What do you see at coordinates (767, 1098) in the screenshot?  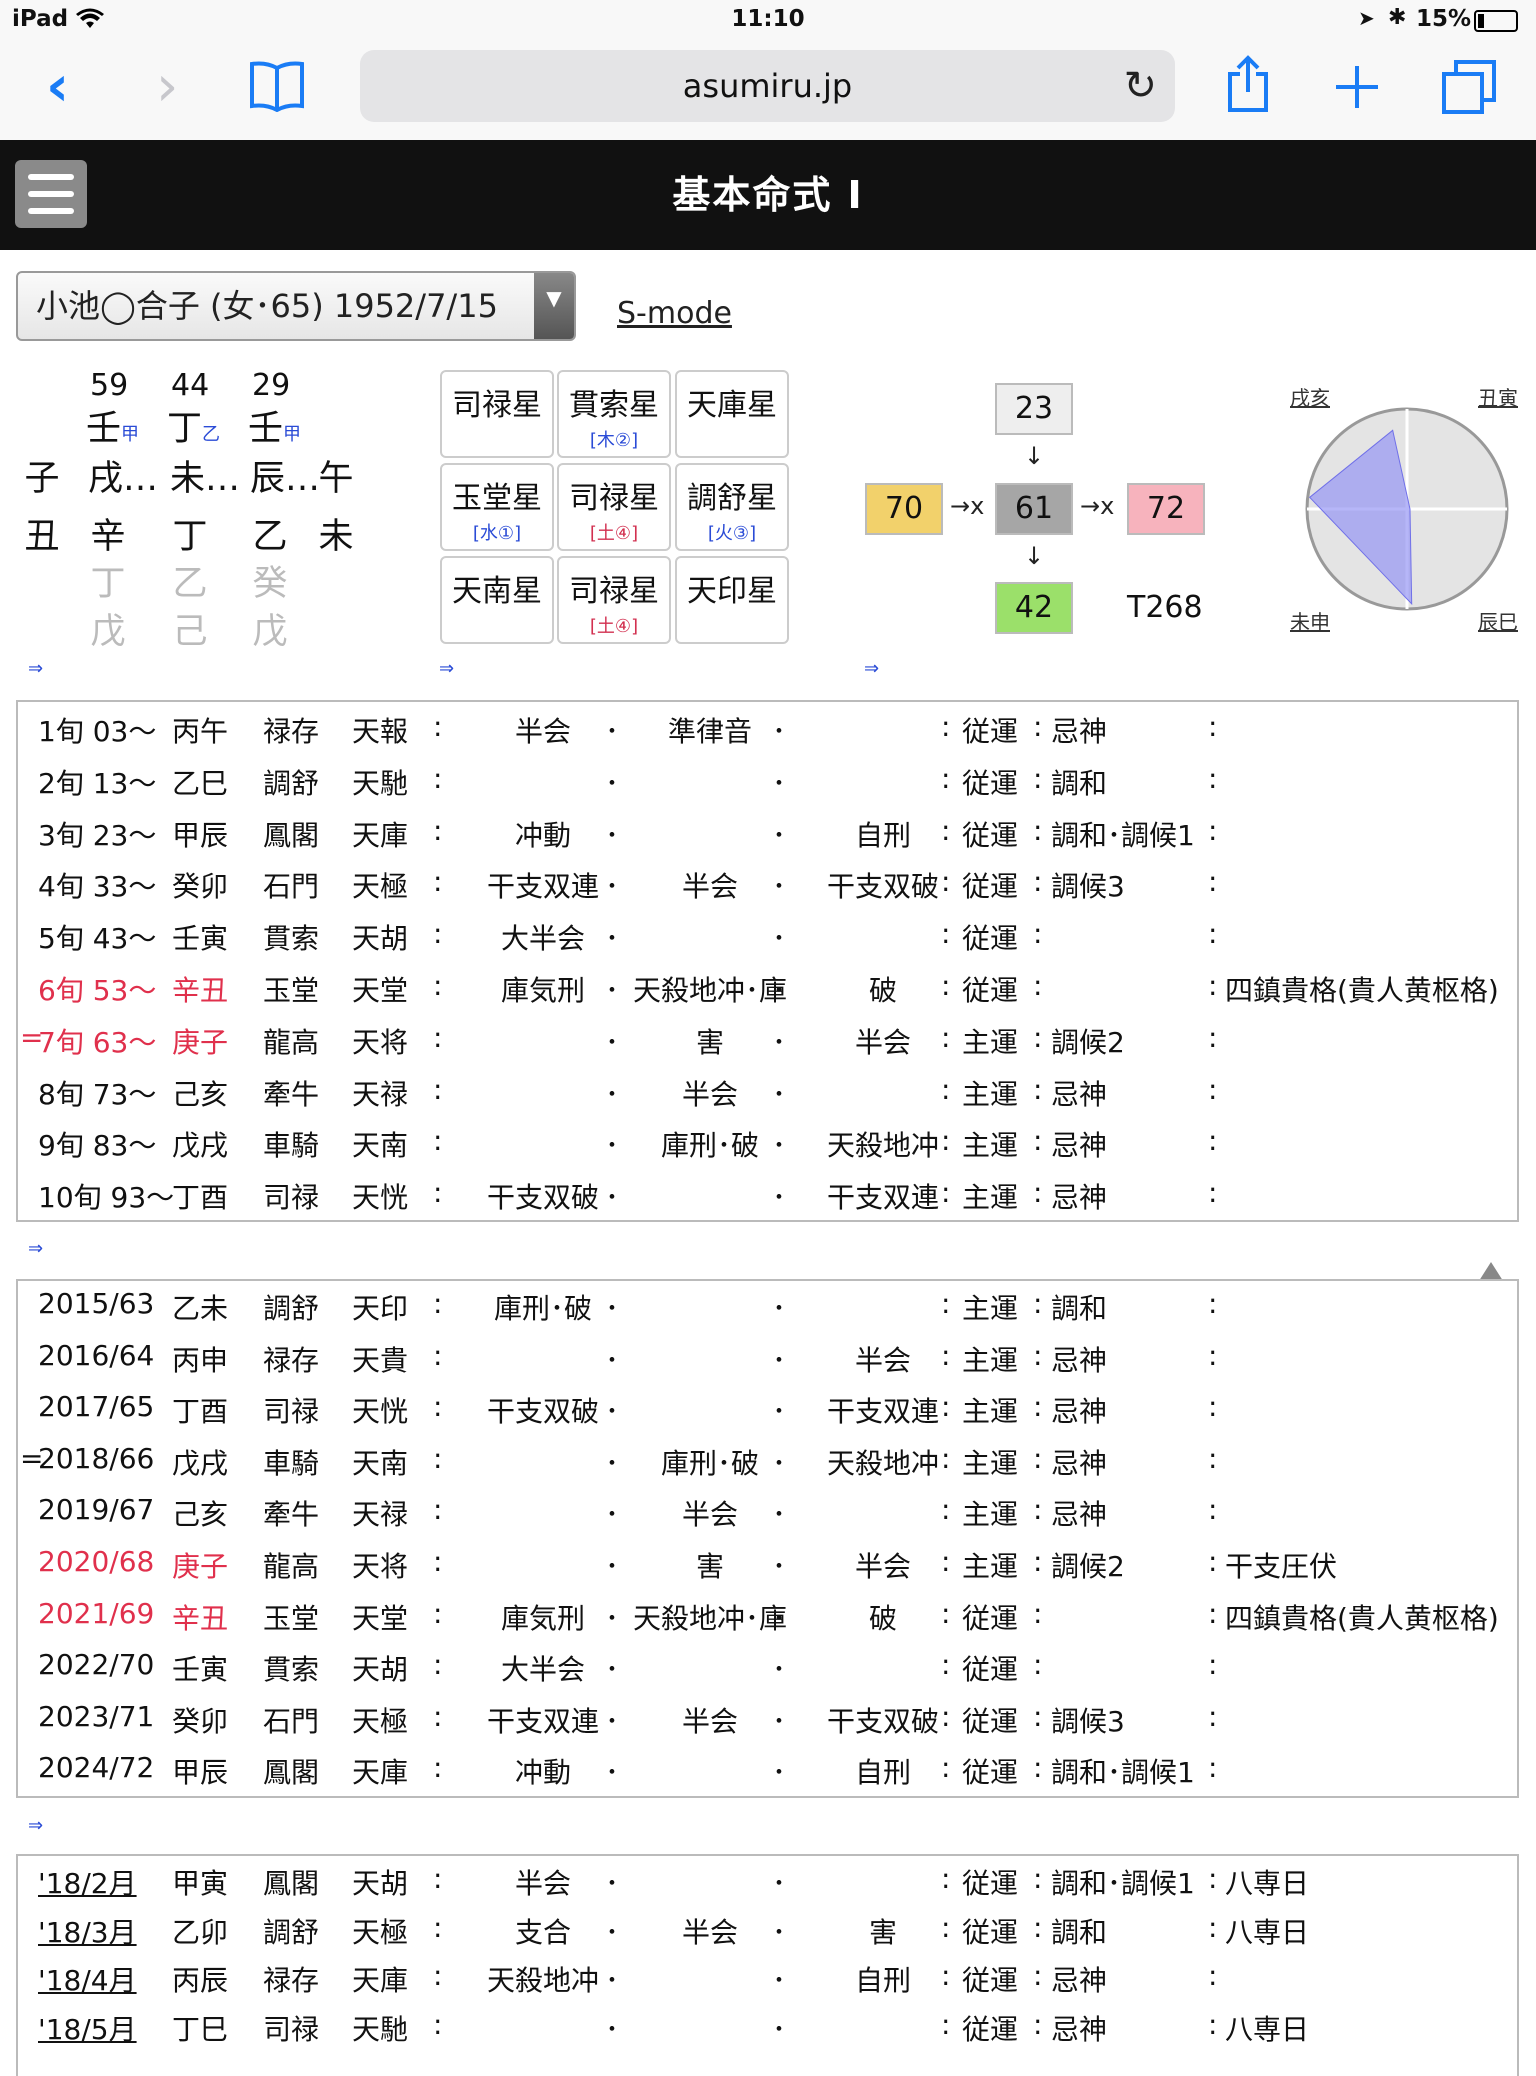 I see `table-row: 8旬 73〜 己亥 牽牛 天禄: ･半会･: 主運: 忌神:` at bounding box center [767, 1098].